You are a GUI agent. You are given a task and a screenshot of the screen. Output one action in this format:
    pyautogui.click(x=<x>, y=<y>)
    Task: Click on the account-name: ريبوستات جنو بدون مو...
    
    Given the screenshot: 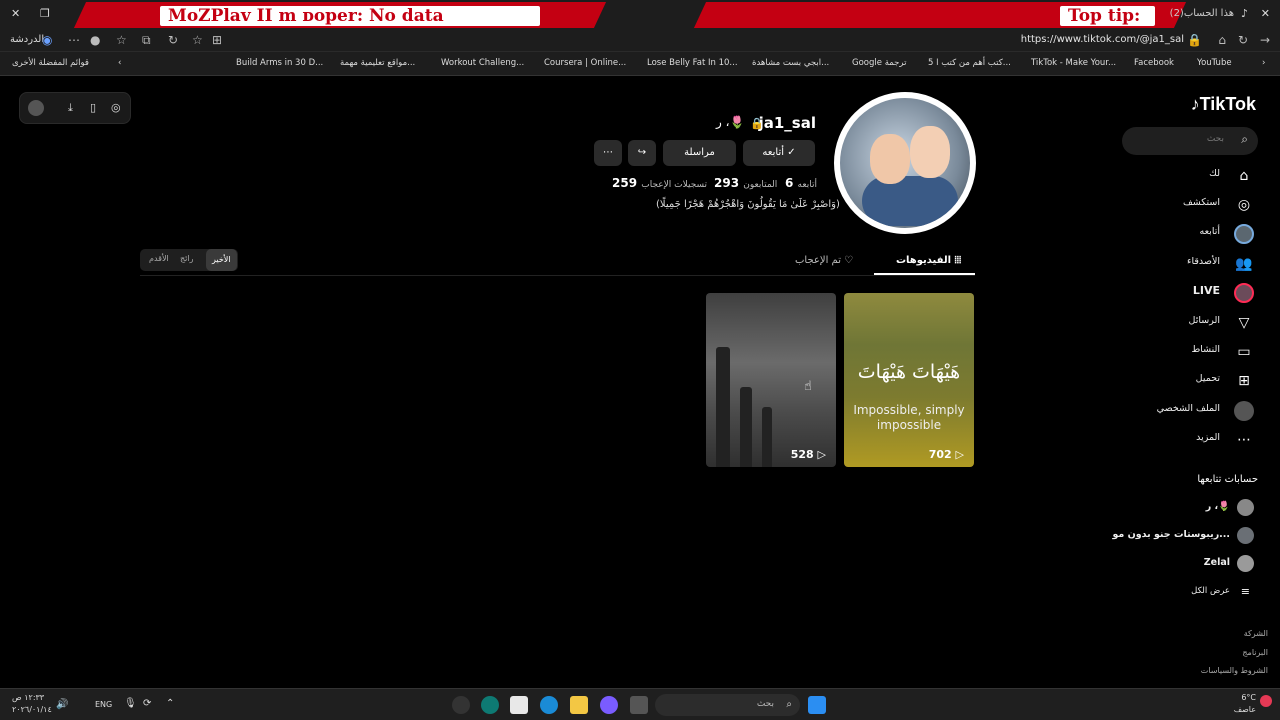 What is the action you would take?
    pyautogui.click(x=1171, y=534)
    